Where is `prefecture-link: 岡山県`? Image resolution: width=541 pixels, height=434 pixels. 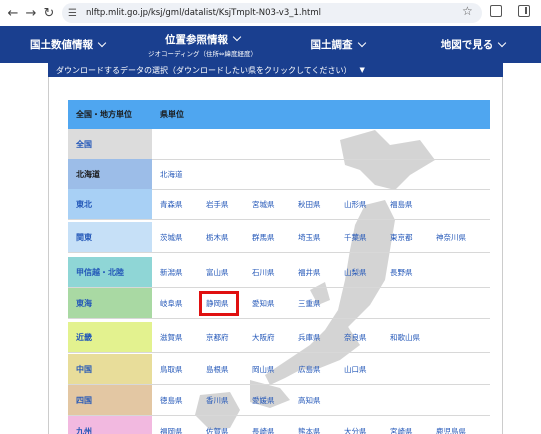 prefecture-link: 岡山県 is located at coordinates (263, 369).